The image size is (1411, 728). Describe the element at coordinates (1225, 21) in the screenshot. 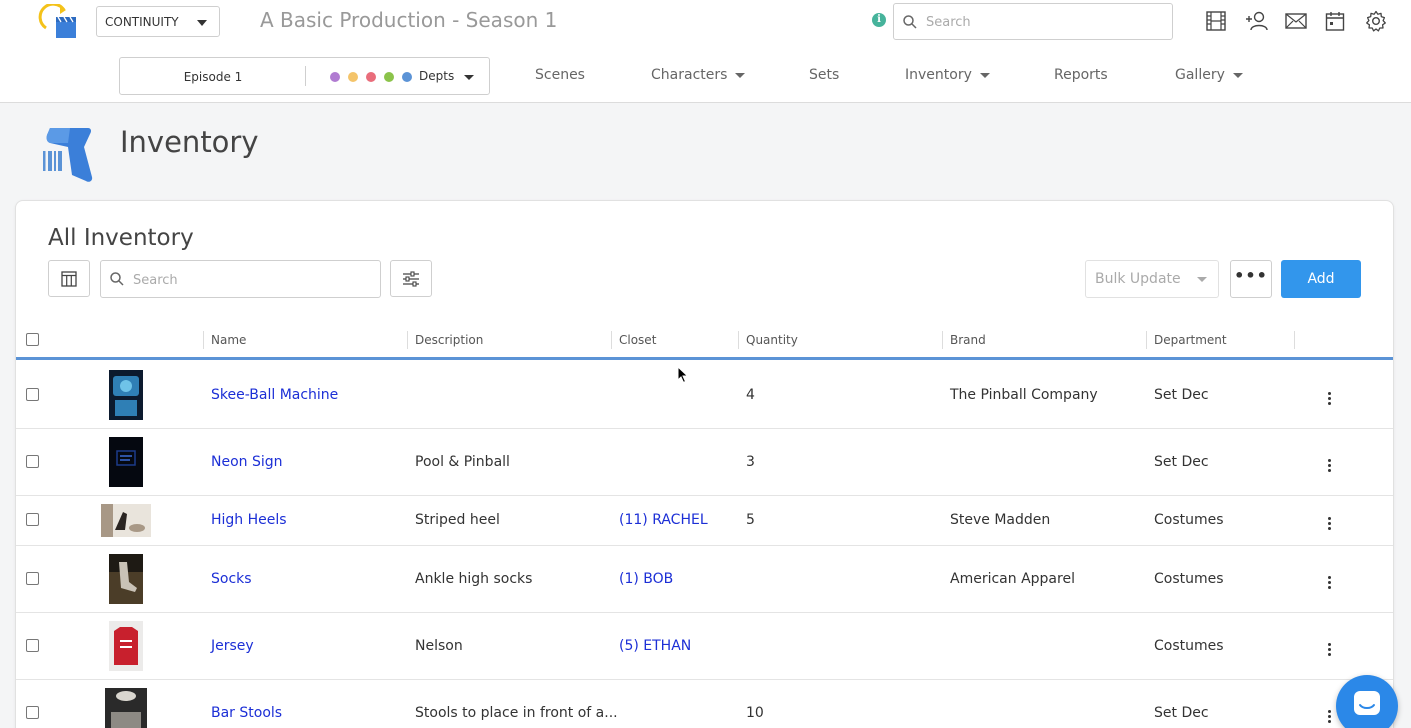

I see `film-icon` at that location.